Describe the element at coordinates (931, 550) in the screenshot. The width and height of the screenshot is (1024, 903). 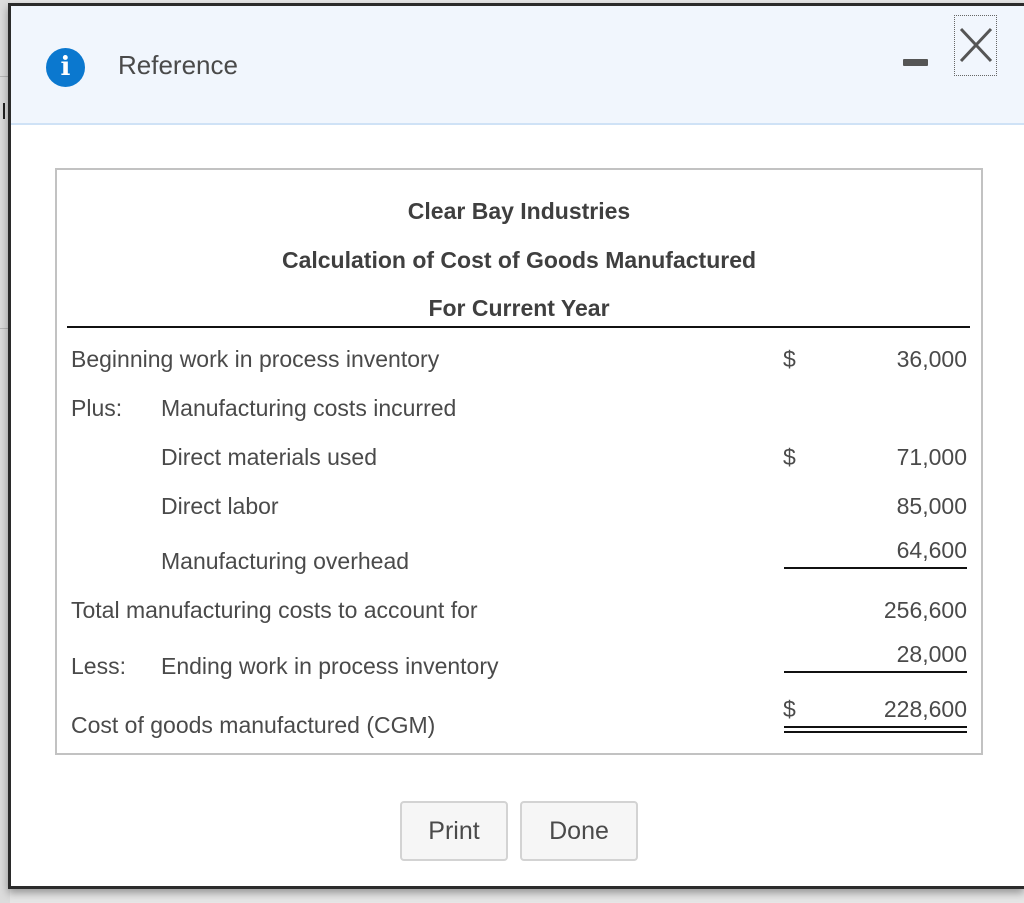
I see `row-value-mfg-overhead: 64,600` at that location.